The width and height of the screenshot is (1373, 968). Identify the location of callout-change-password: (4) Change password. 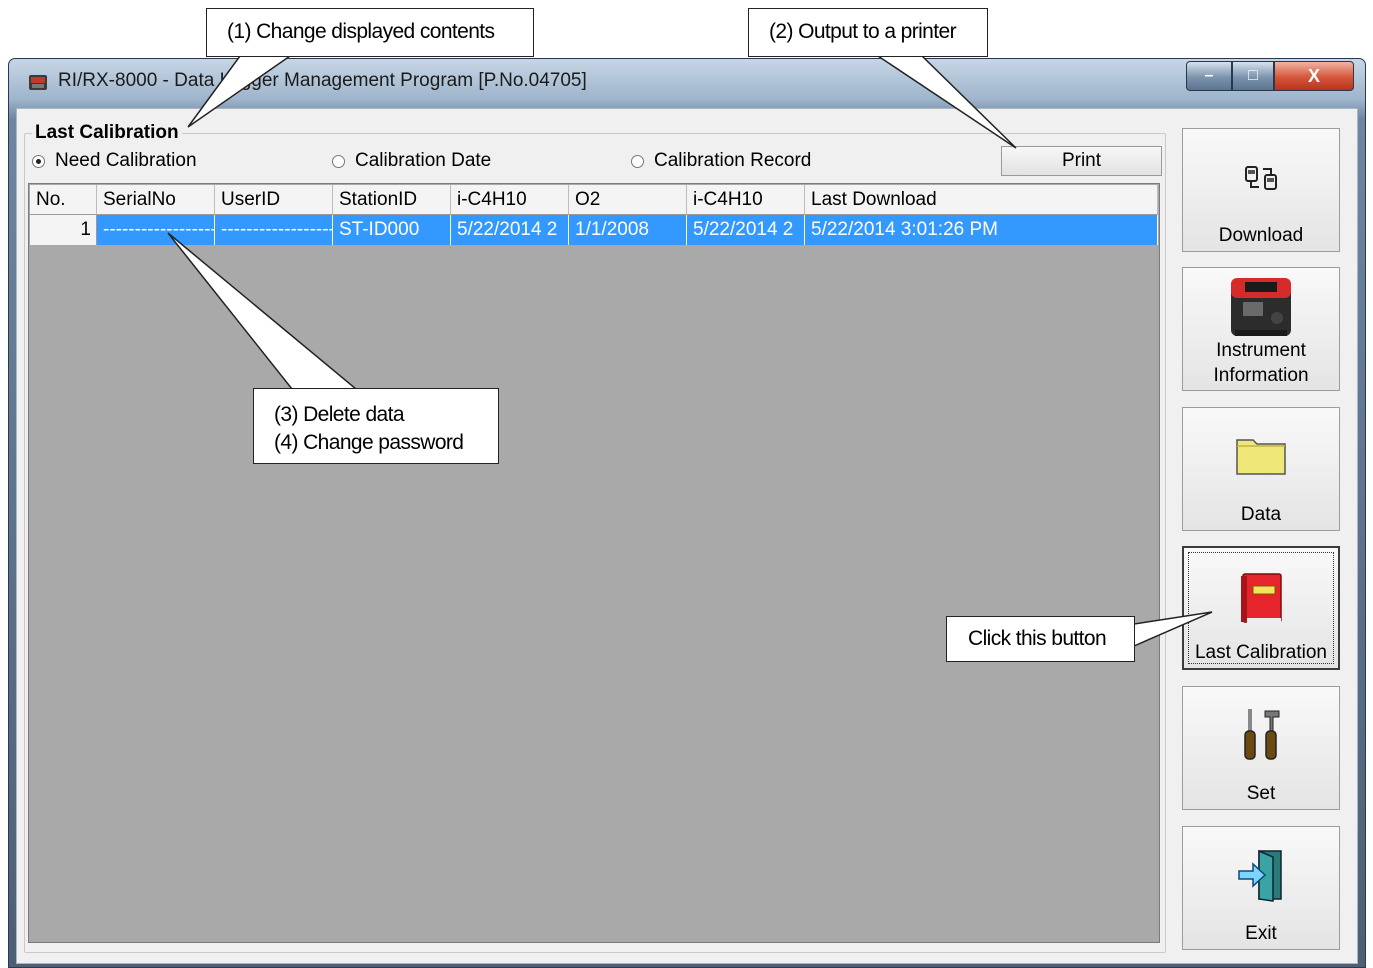
(369, 442).